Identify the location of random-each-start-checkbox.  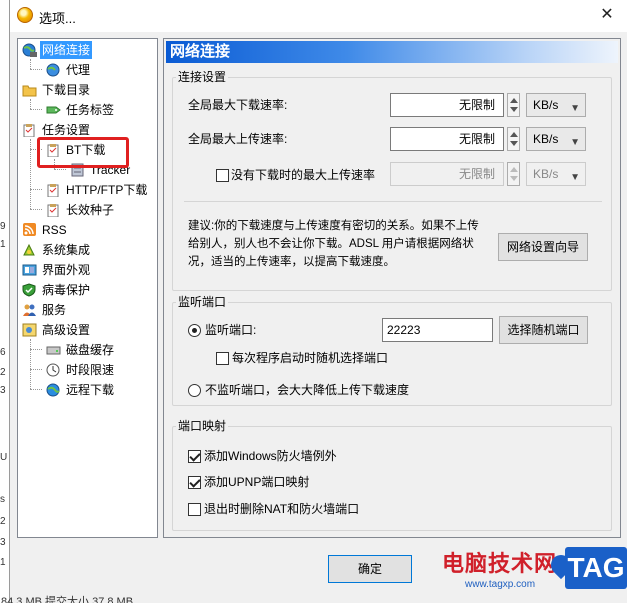
(222, 358).